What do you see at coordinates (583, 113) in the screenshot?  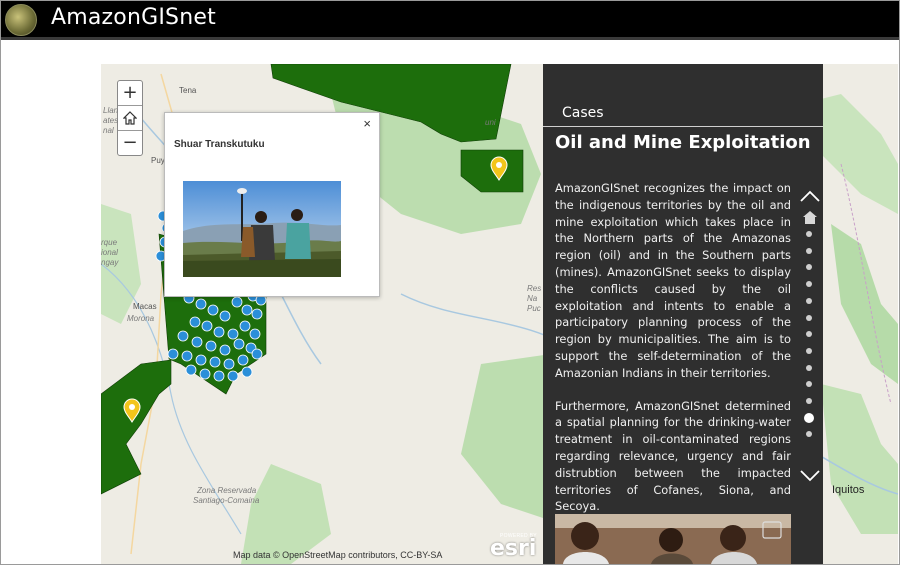 I see `tab-cases: Cases` at bounding box center [583, 113].